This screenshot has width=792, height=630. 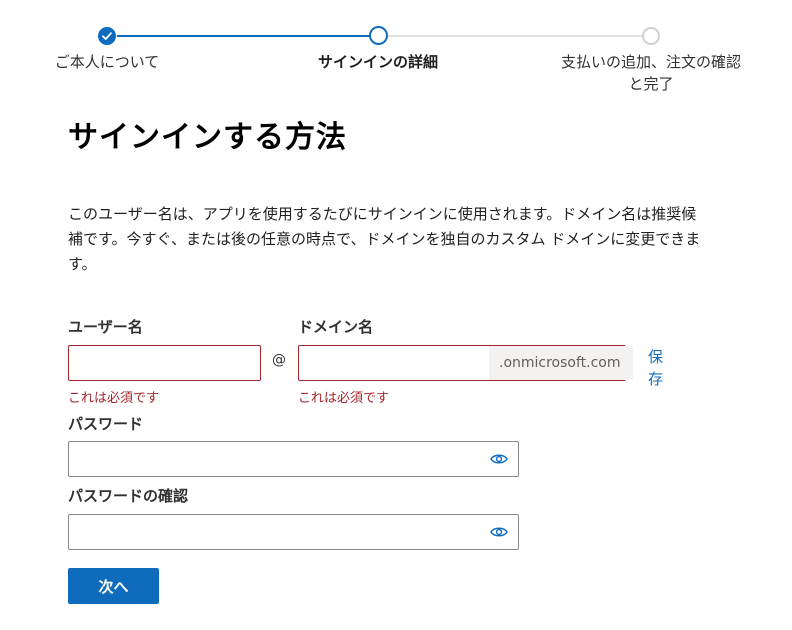 I want to click on username-input, so click(x=164, y=363).